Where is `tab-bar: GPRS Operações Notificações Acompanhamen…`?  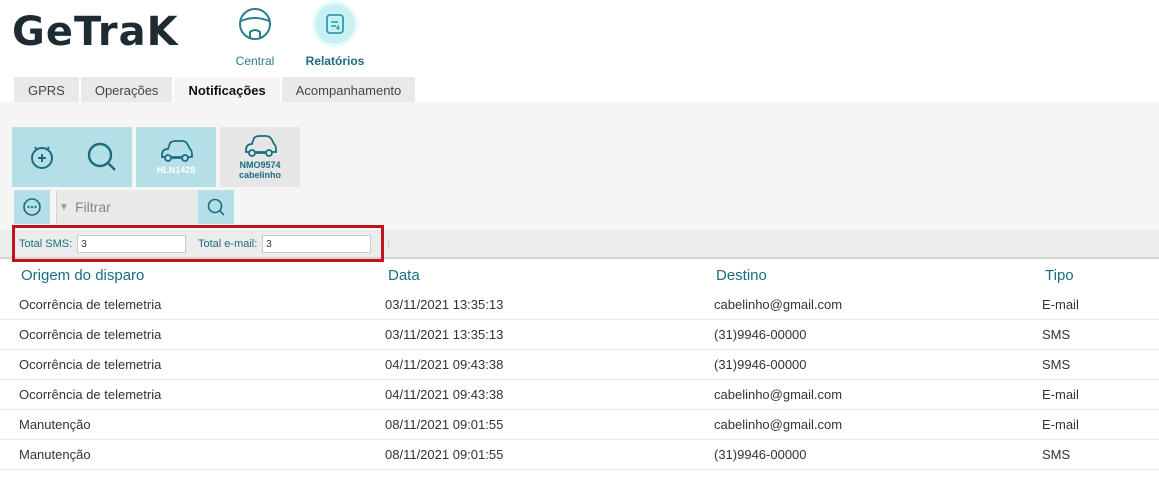 tab-bar: GPRS Operações Notificações Acompanhamen… is located at coordinates (215, 89).